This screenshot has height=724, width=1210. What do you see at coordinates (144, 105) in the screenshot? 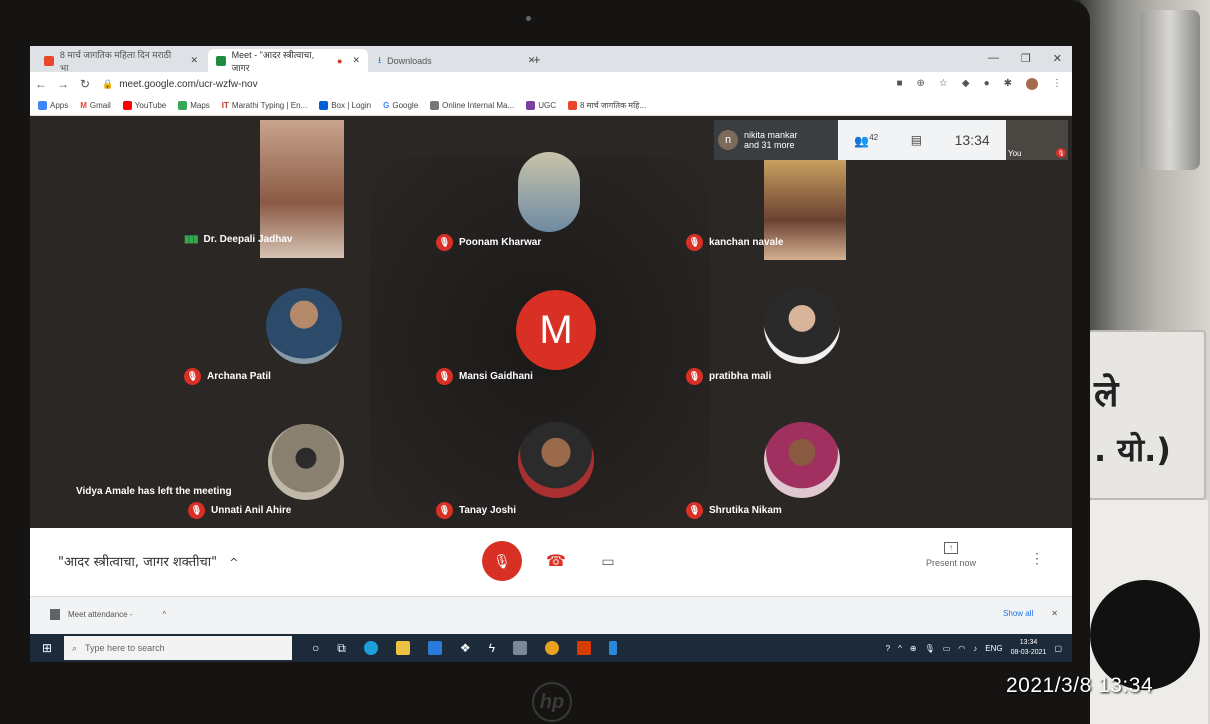
I see `bookmark-item: YouTube` at bounding box center [144, 105].